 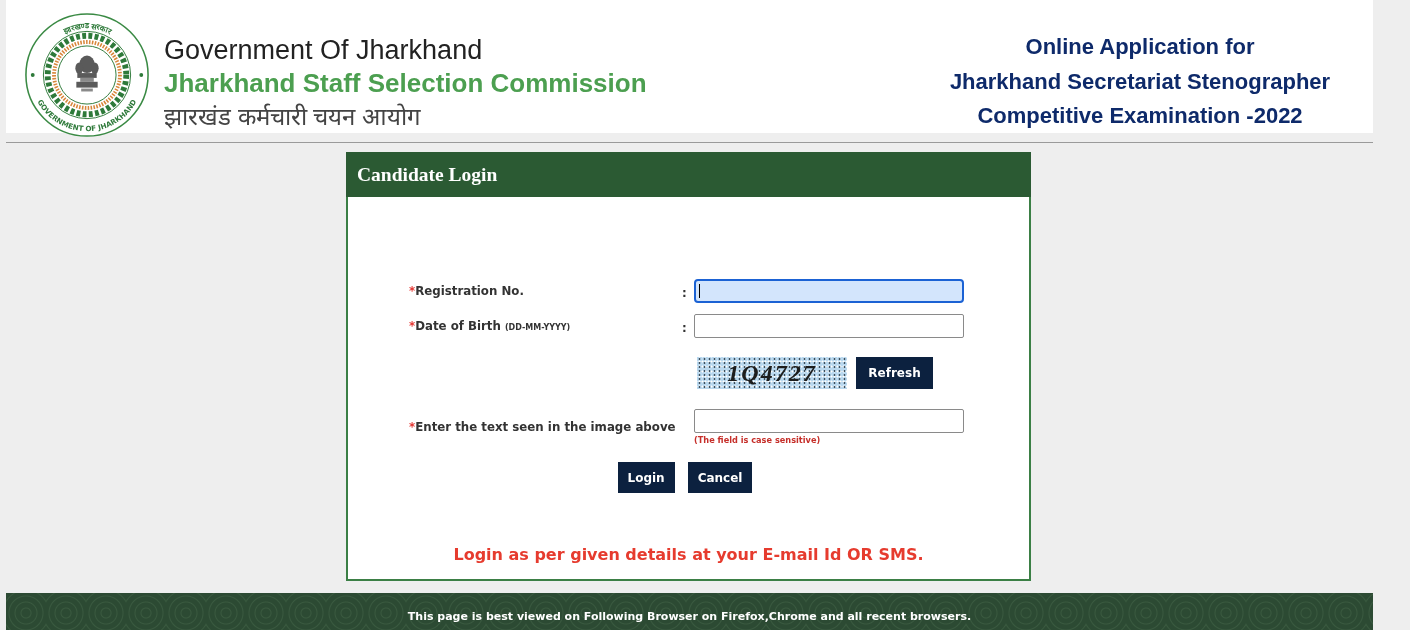 I want to click on commission-name-hindi: झारखंड कर्मचारी चयन आयोग, so click(x=293, y=117).